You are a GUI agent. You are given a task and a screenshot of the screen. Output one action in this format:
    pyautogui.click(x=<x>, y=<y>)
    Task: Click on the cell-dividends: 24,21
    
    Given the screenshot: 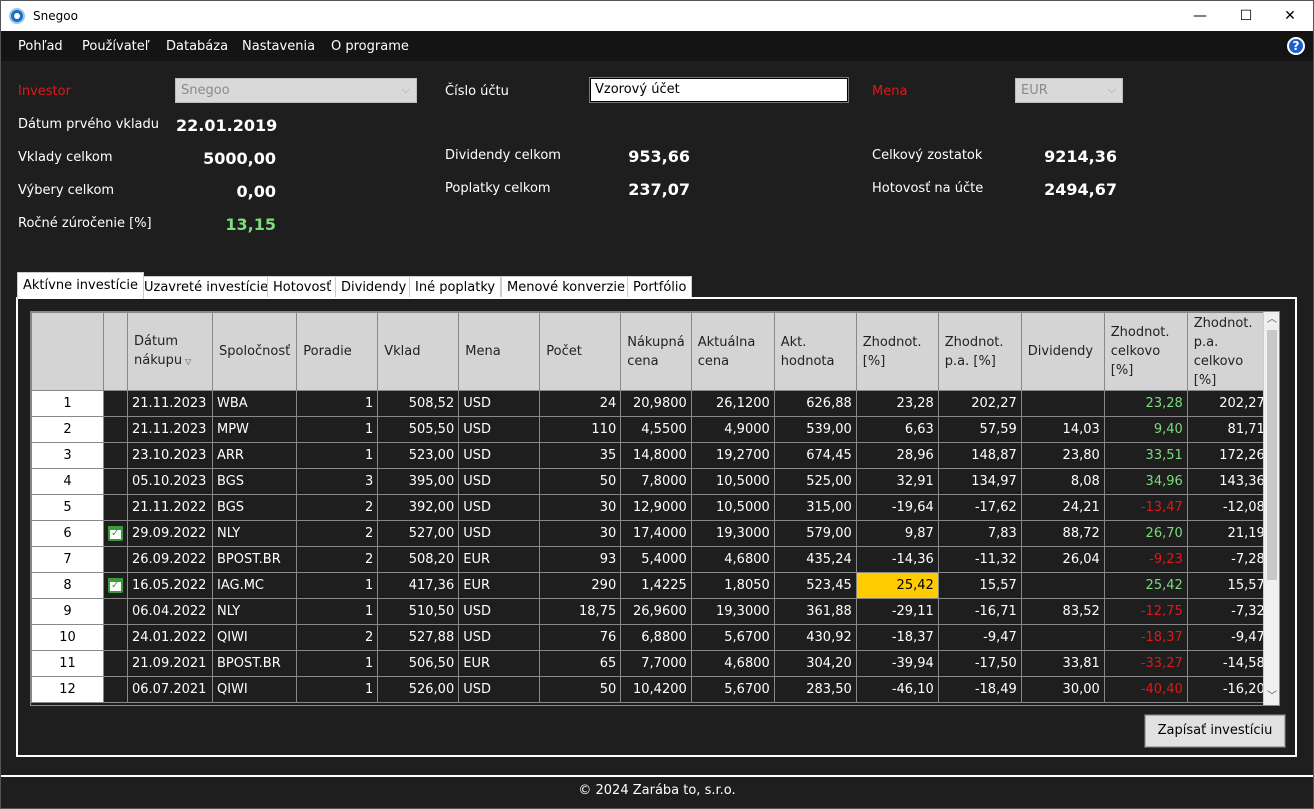 What is the action you would take?
    pyautogui.click(x=1062, y=507)
    